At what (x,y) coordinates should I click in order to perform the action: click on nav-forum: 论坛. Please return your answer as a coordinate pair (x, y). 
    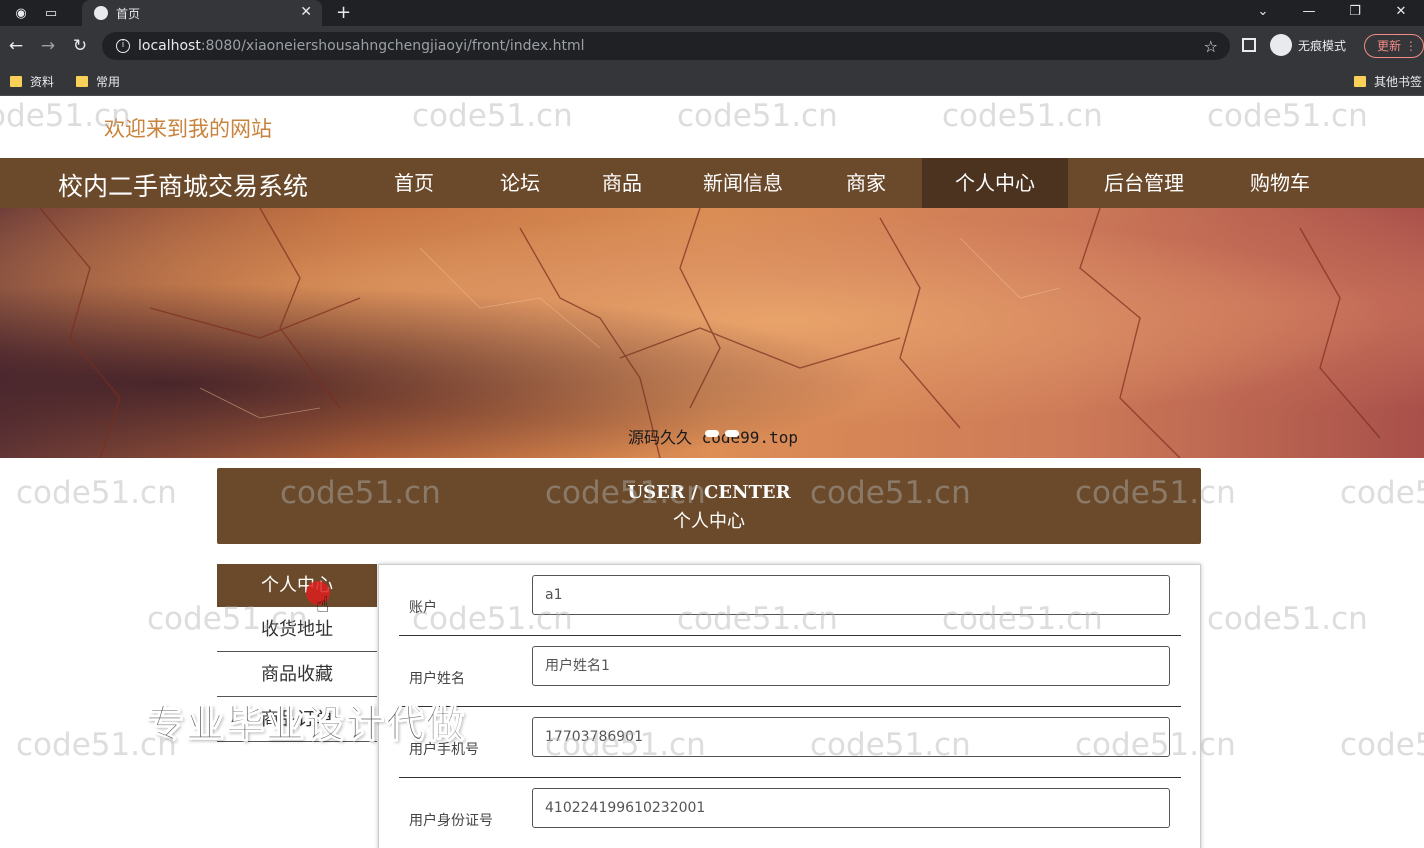
    Looking at the image, I should click on (520, 183).